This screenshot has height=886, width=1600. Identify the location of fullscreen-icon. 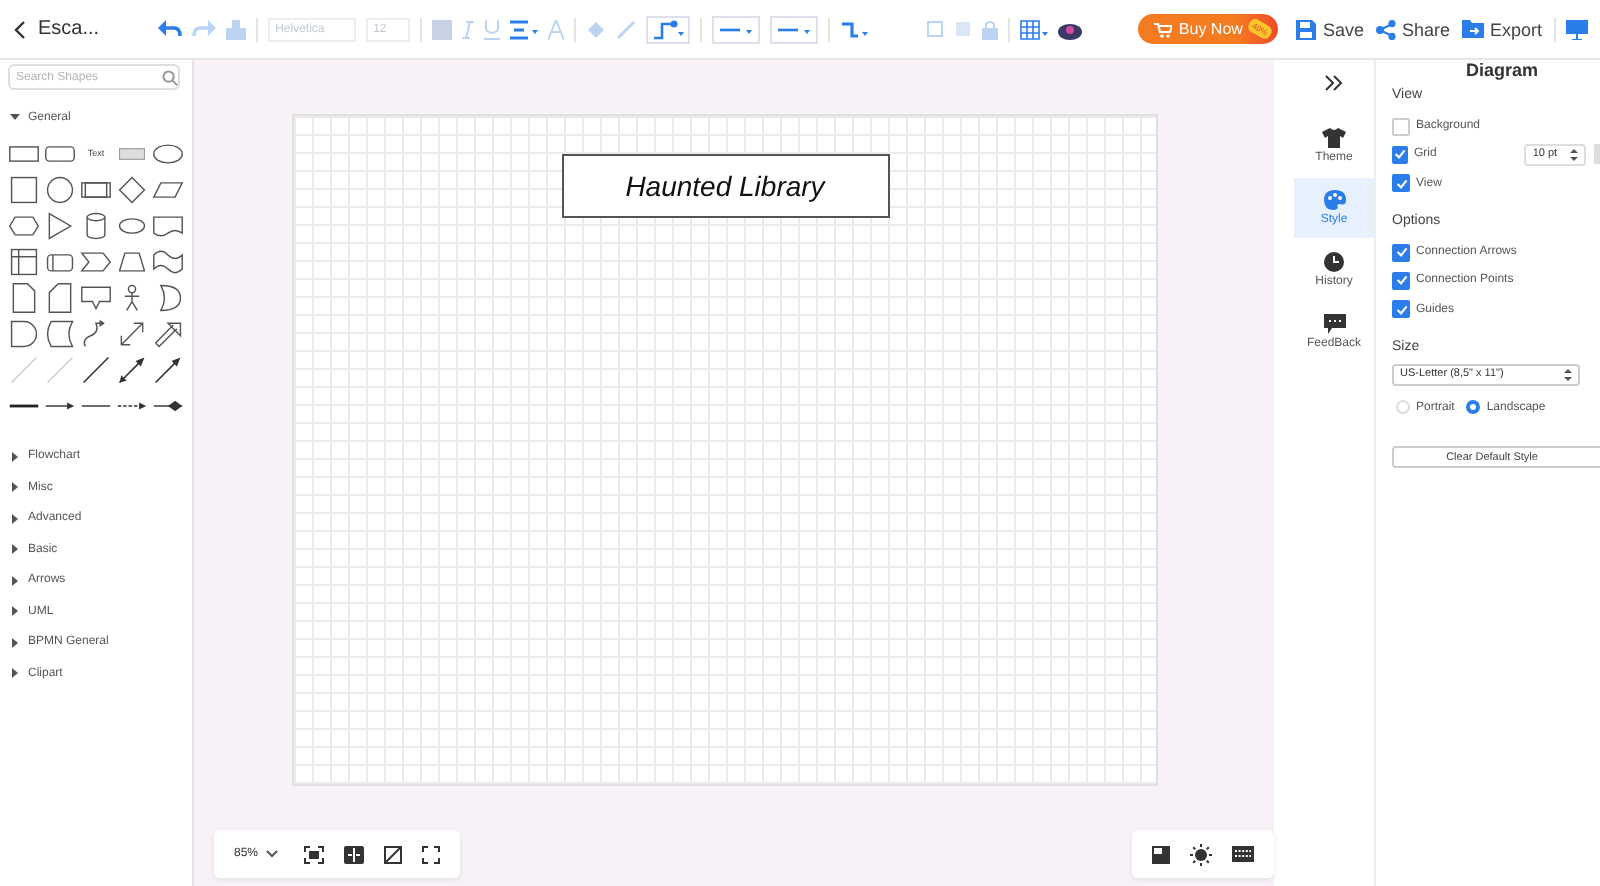
(431, 854).